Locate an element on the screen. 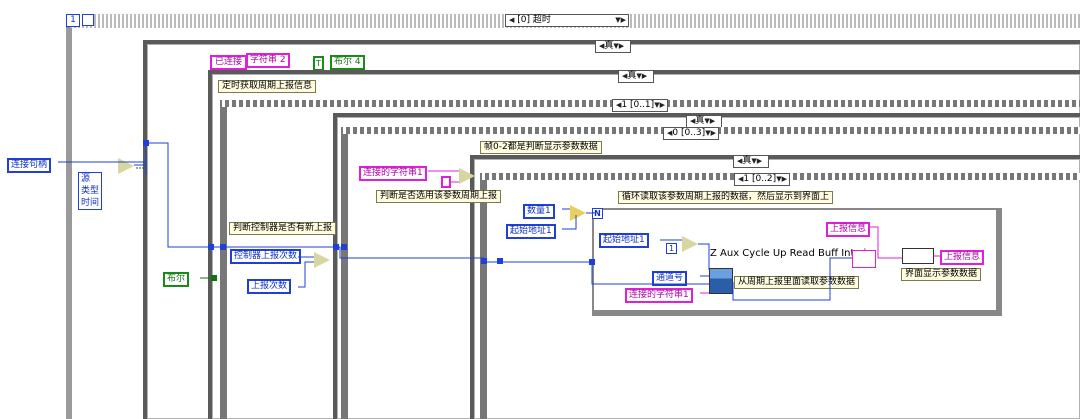 This screenshot has height=419, width=1080. wire-report-count is located at coordinates (306, 274).